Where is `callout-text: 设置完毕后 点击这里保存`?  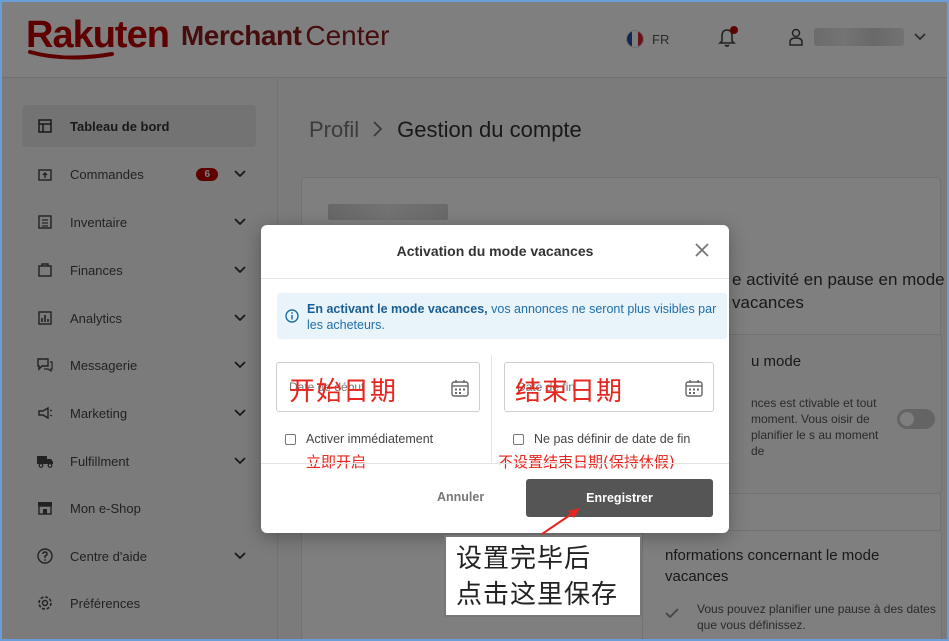
callout-text: 设置完毕后 点击这里保存 is located at coordinates (548, 577).